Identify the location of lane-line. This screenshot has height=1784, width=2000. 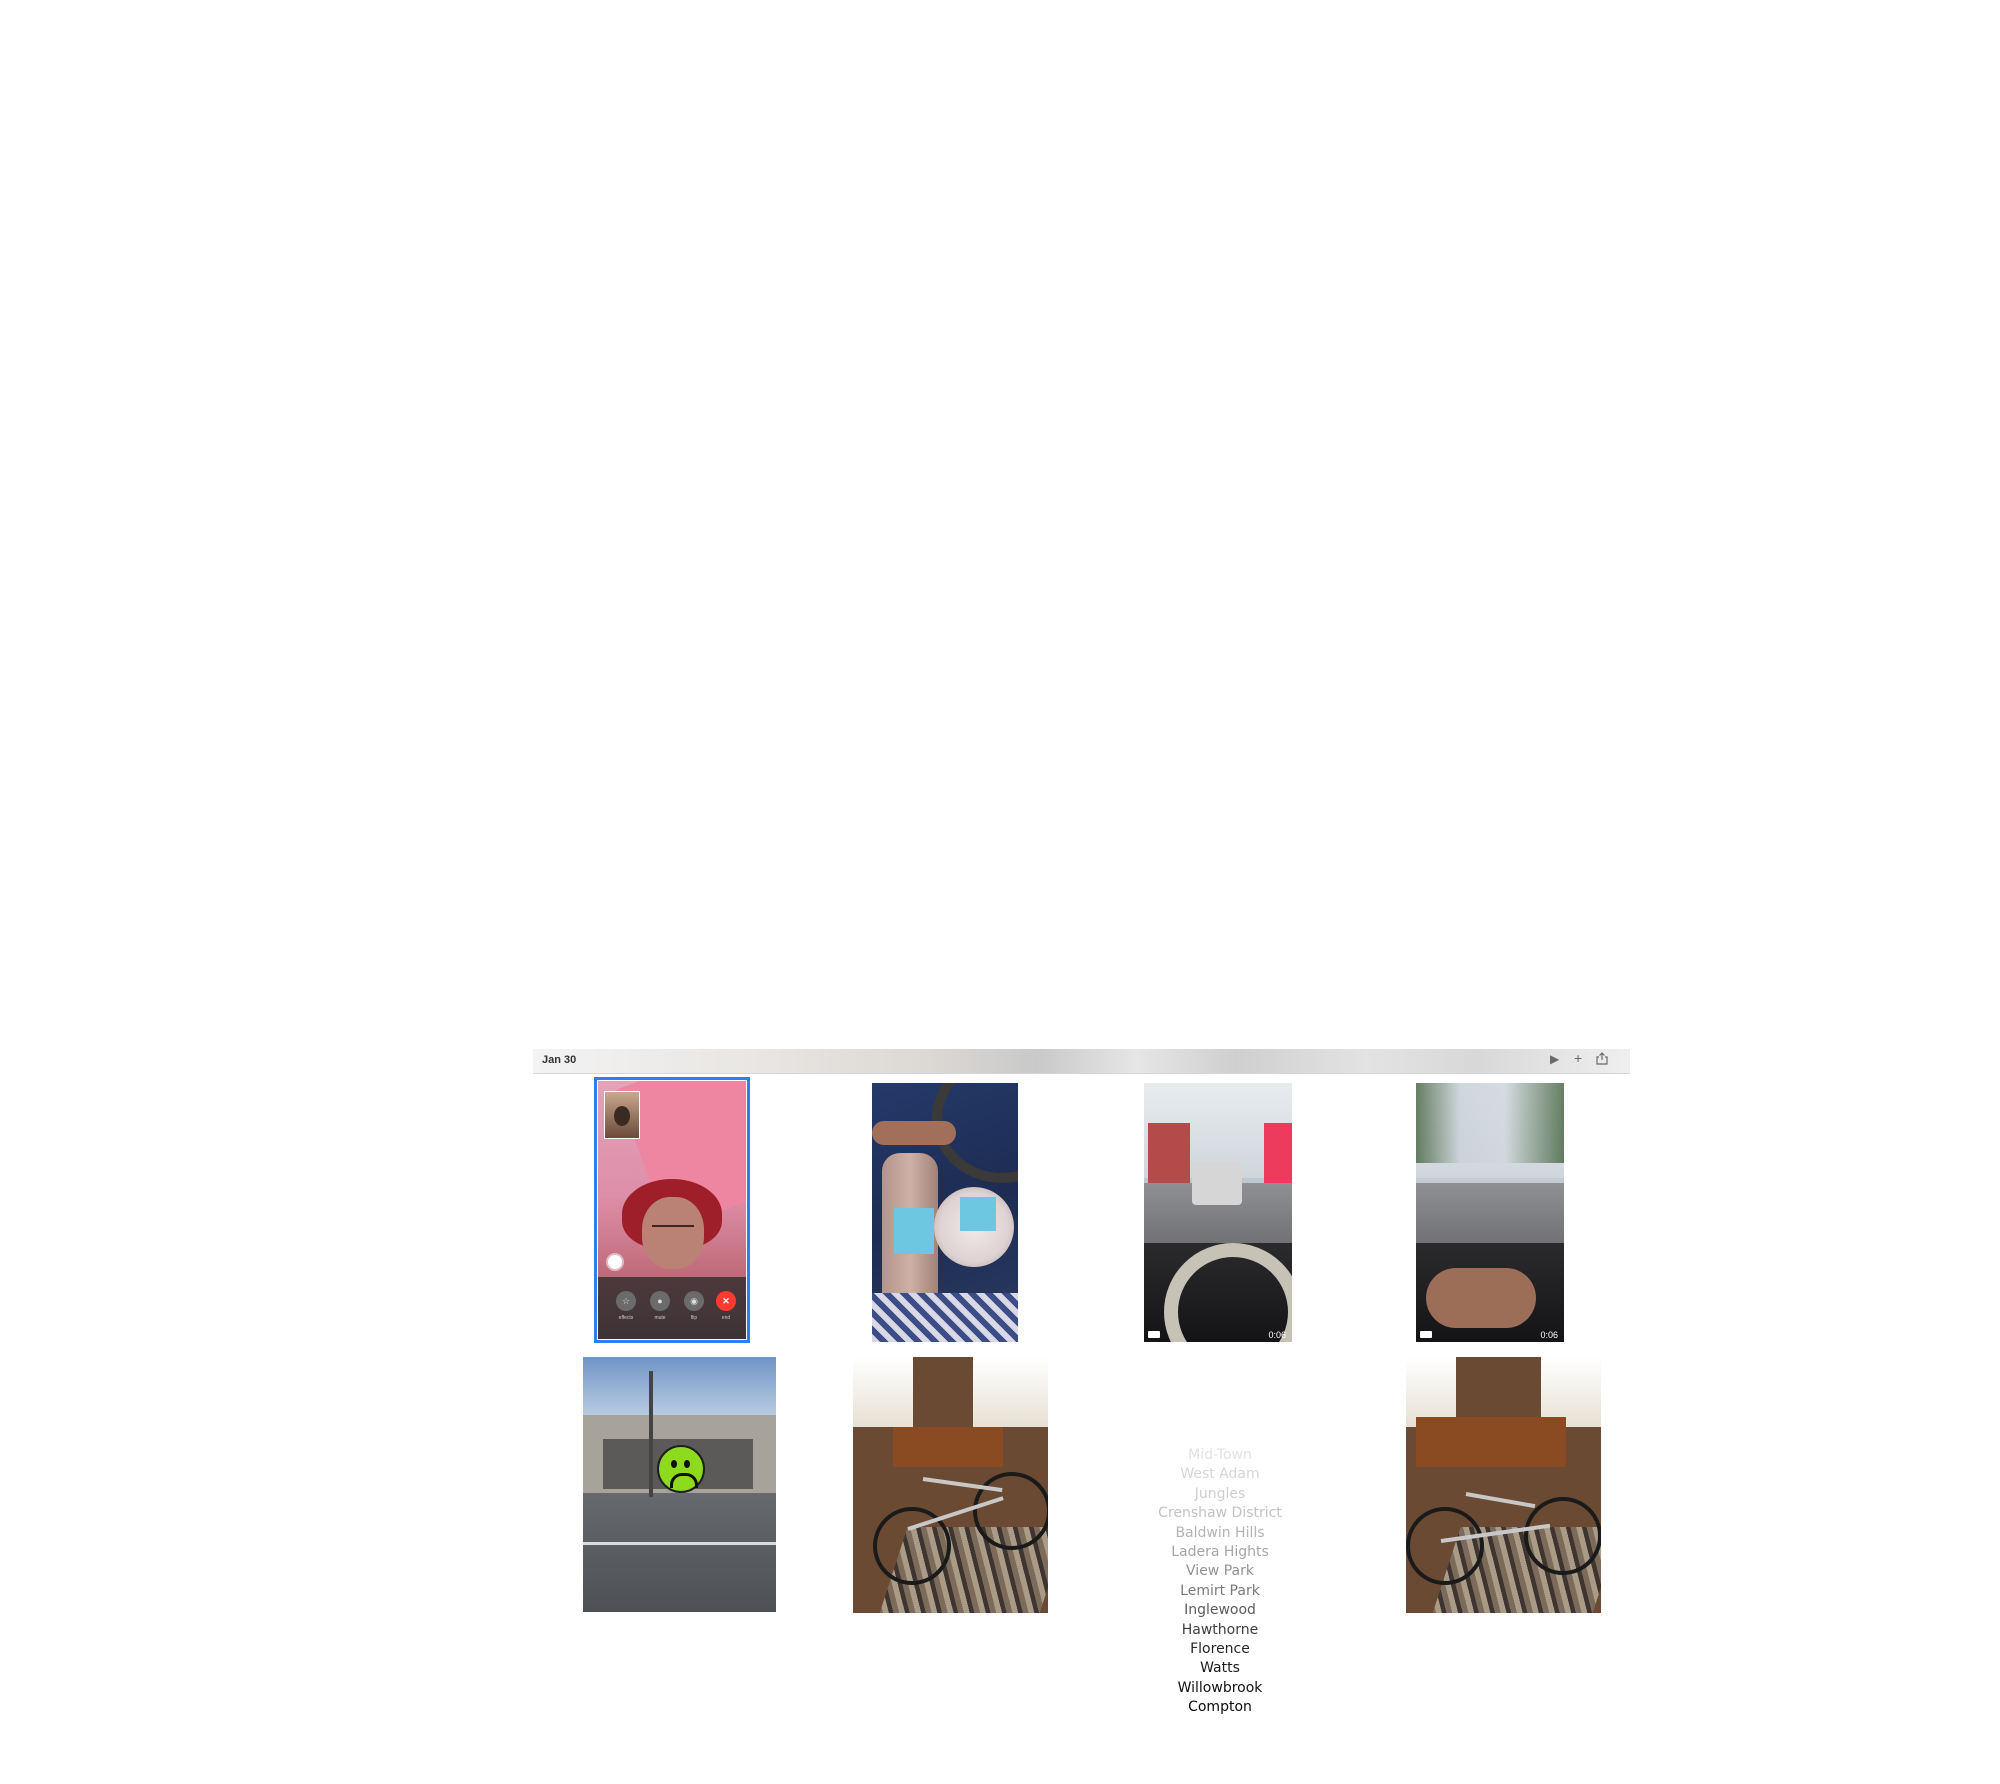
(679, 1543).